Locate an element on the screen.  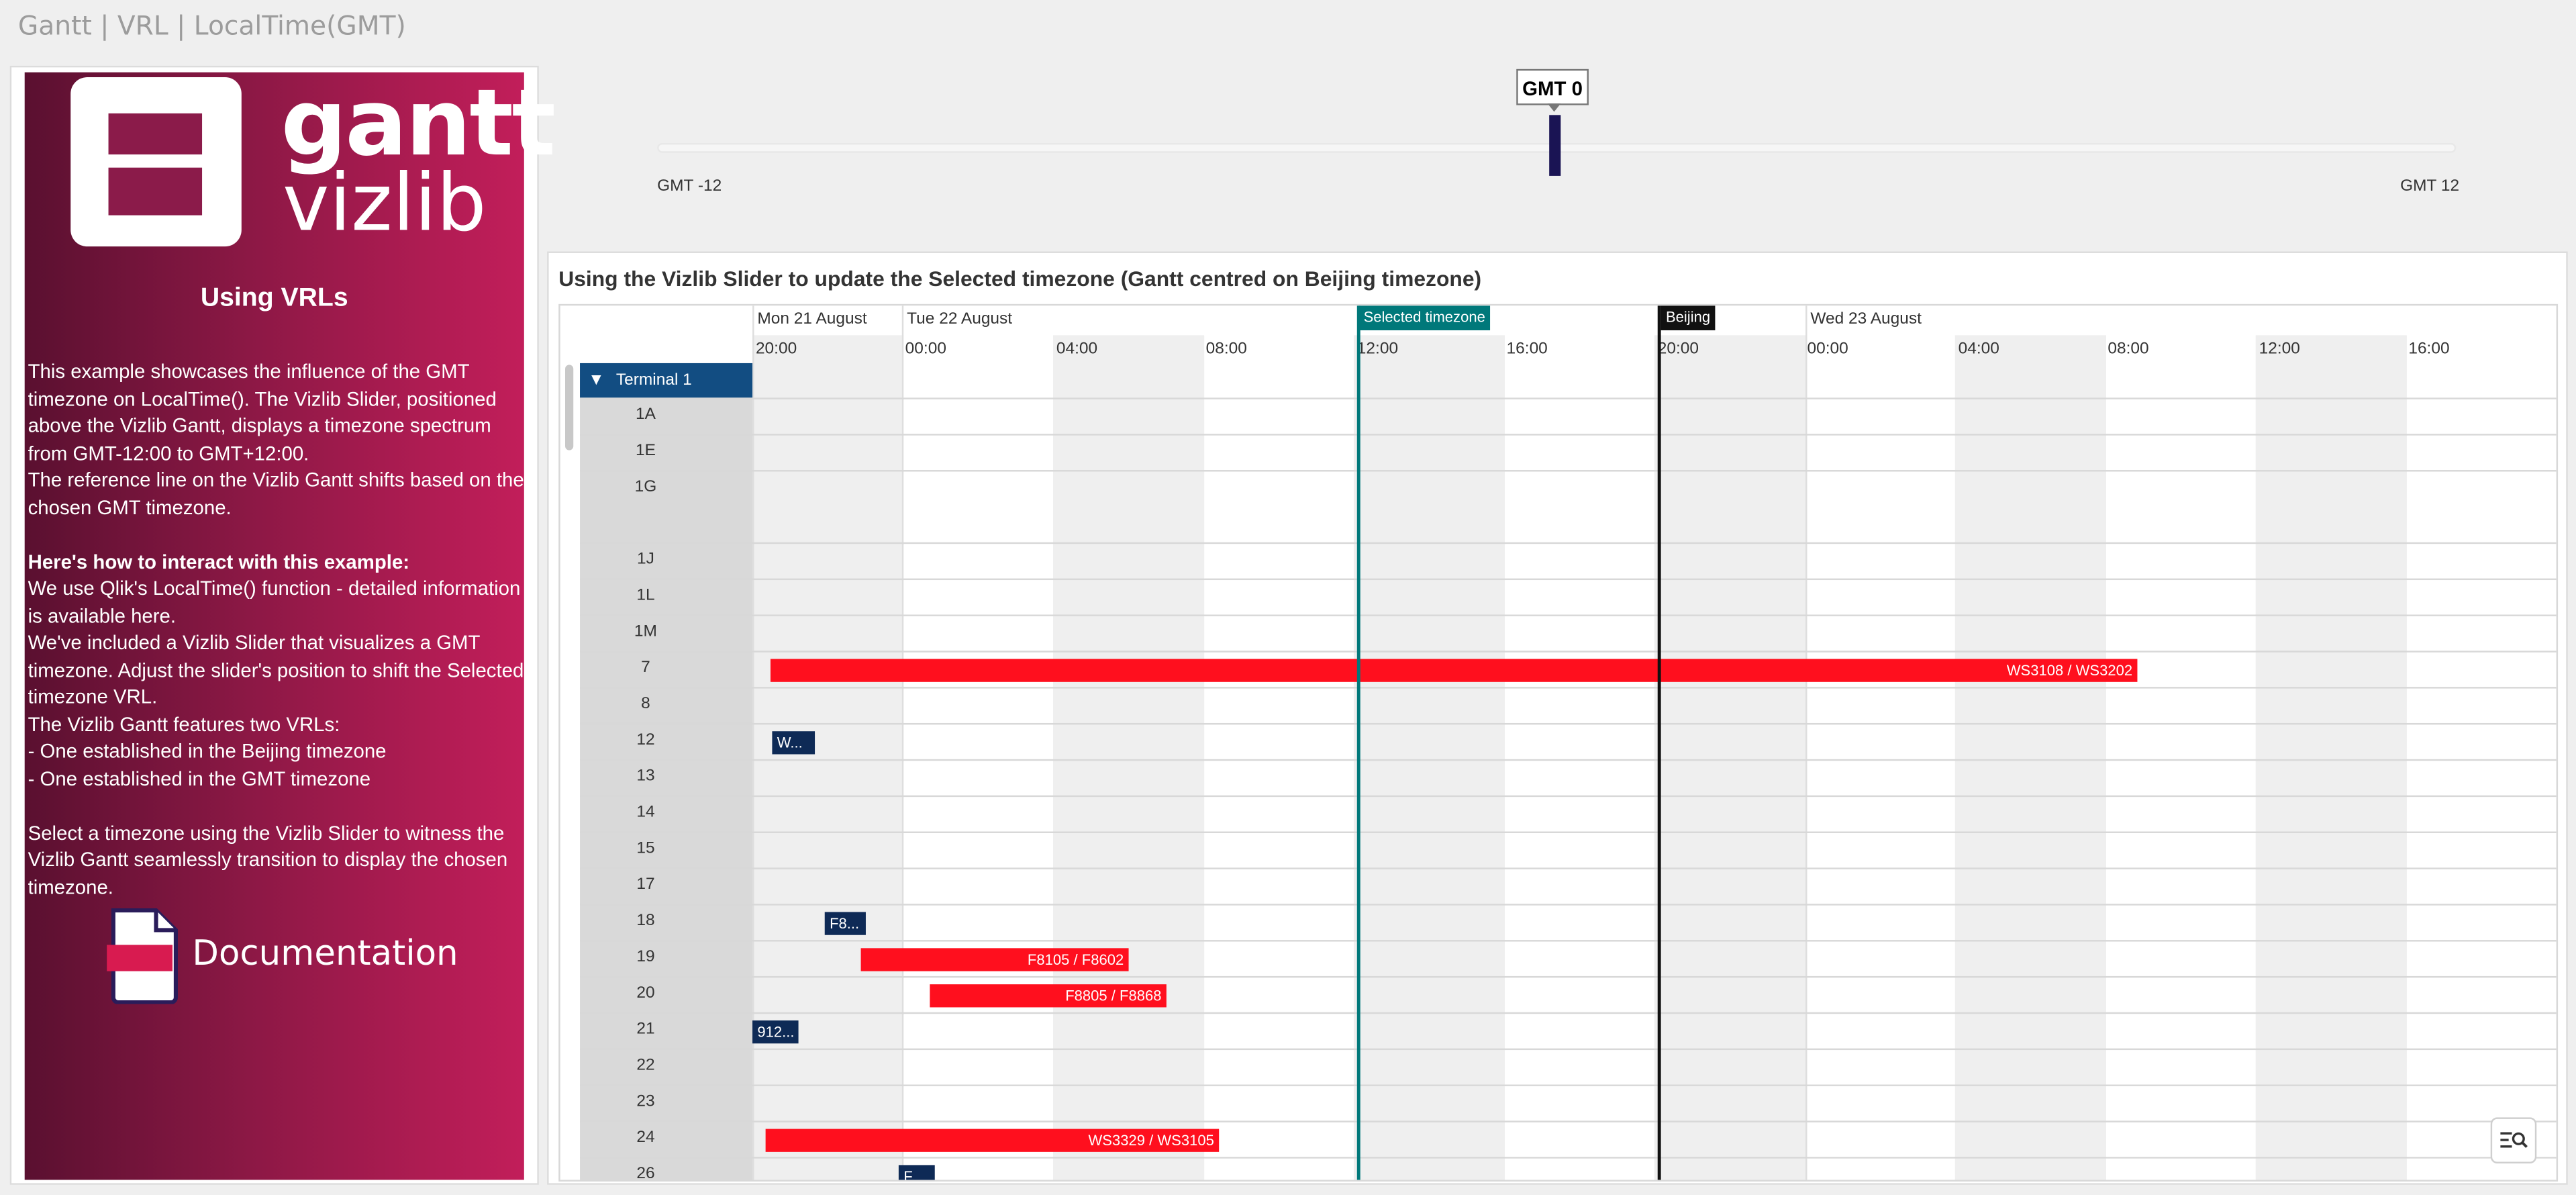
app-title: Gantt | VRL | LocalTime(GMT) is located at coordinates (211, 25).